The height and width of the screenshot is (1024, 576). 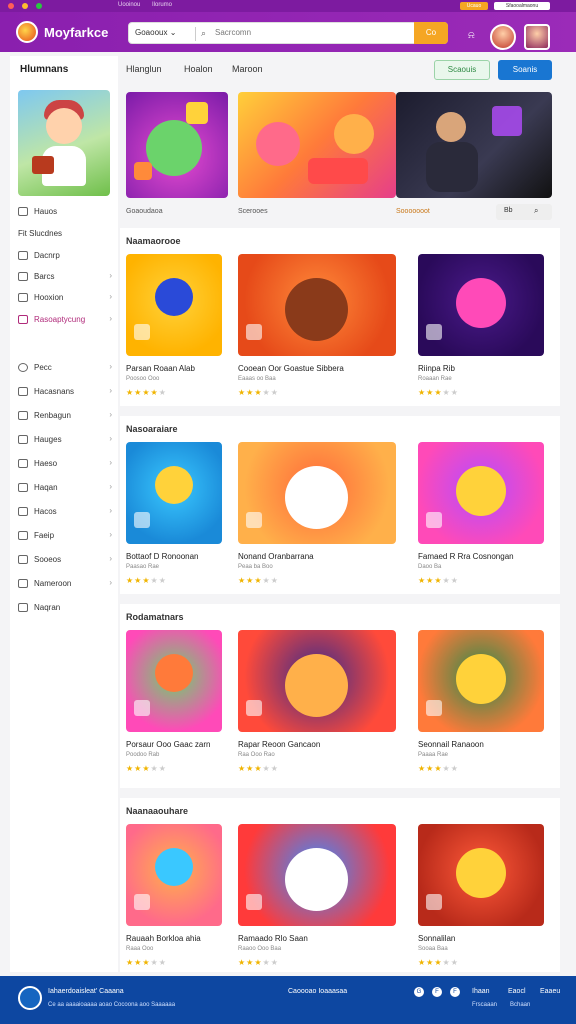 I want to click on sidebar-item: Pecc ›, so click(x=66, y=369).